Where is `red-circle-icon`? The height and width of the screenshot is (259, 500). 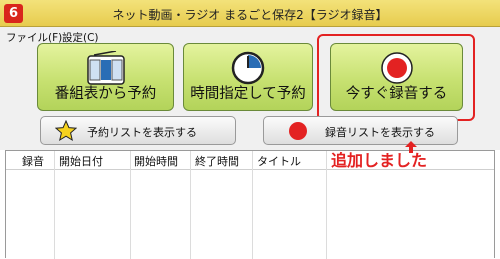 red-circle-icon is located at coordinates (298, 131).